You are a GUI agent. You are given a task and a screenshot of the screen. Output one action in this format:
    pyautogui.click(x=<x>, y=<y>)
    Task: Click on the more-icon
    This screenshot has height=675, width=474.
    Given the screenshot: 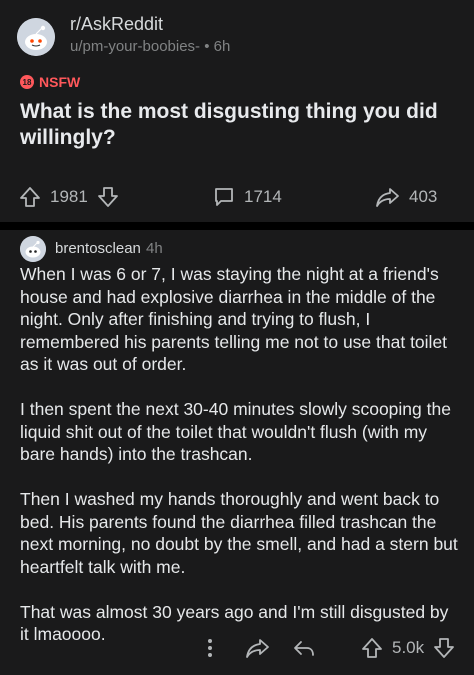 What is the action you would take?
    pyautogui.click(x=210, y=648)
    